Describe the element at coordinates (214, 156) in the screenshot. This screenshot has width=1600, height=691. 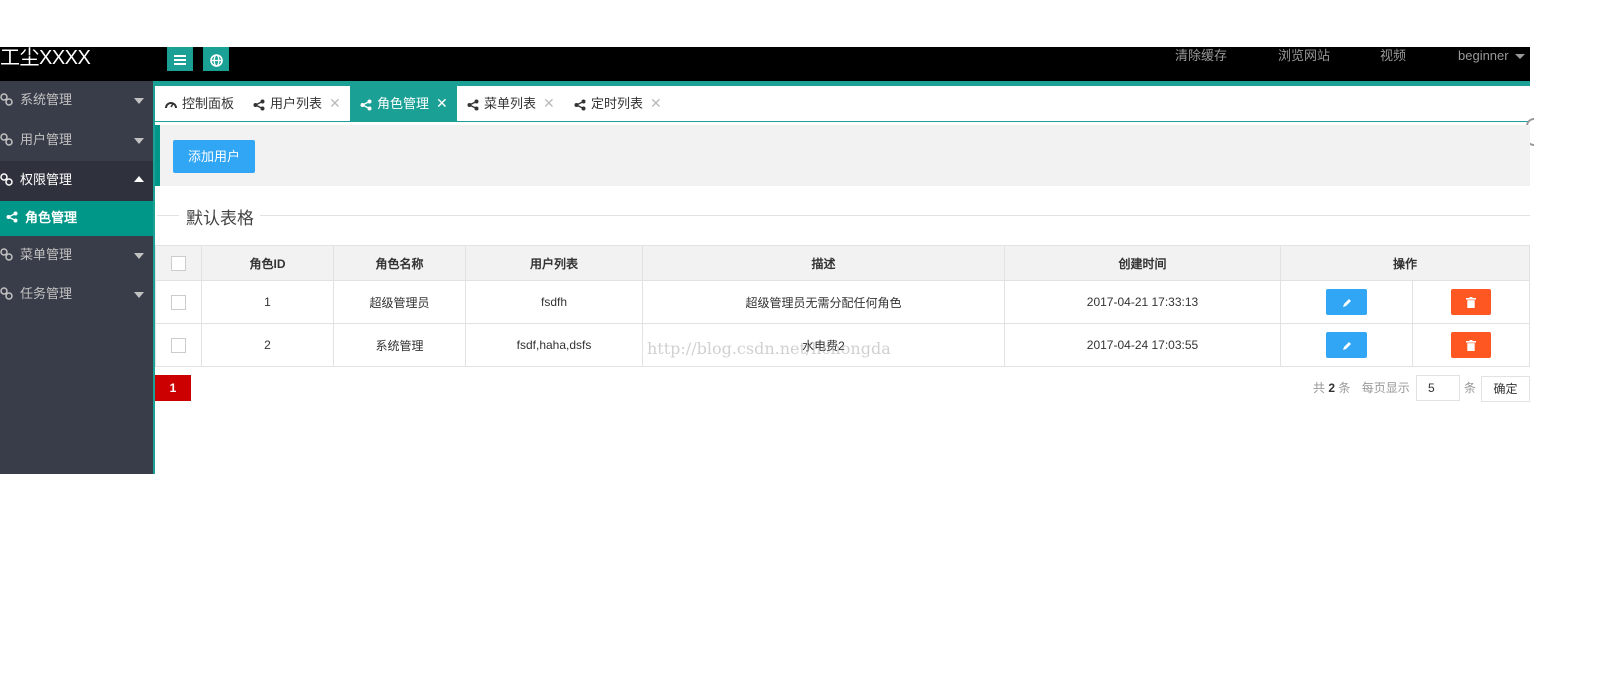
I see `add-user-button: 添加用户` at that location.